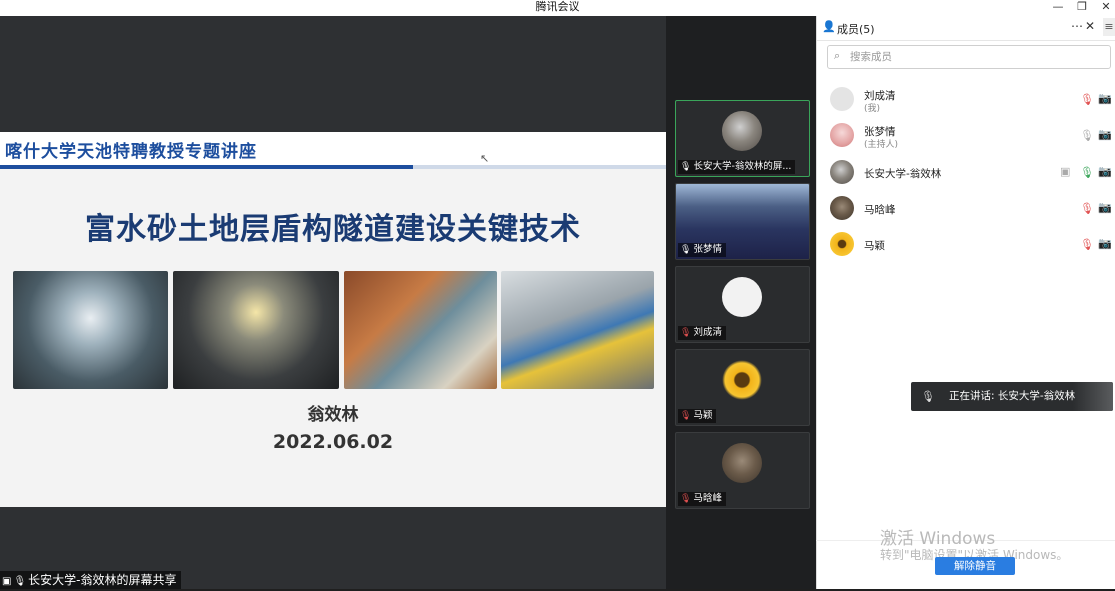  Describe the element at coordinates (707, 332) in the screenshot. I see `participant-name: 刘成清` at that location.